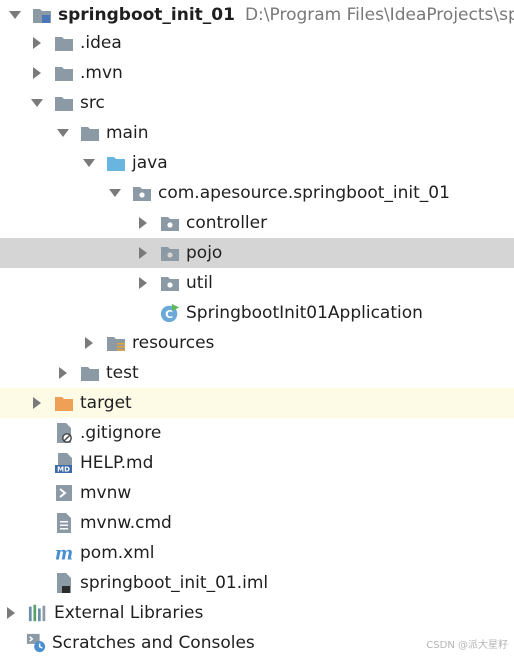 This screenshot has height=658, width=514. Describe the element at coordinates (199, 283) in the screenshot. I see `tree-label: util` at that location.